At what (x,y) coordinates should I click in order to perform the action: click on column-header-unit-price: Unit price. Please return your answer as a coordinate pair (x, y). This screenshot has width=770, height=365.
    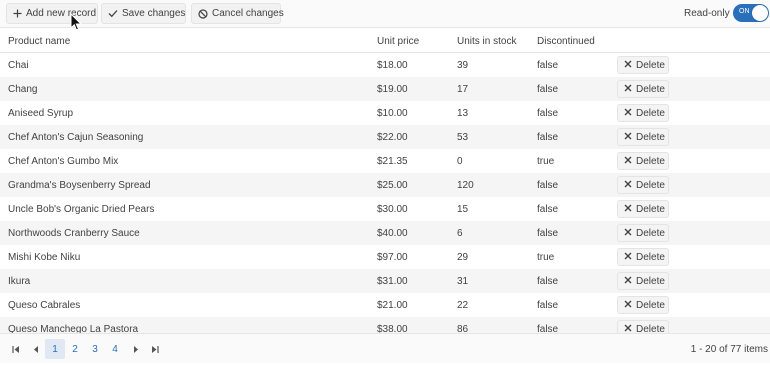
    Looking at the image, I should click on (398, 41).